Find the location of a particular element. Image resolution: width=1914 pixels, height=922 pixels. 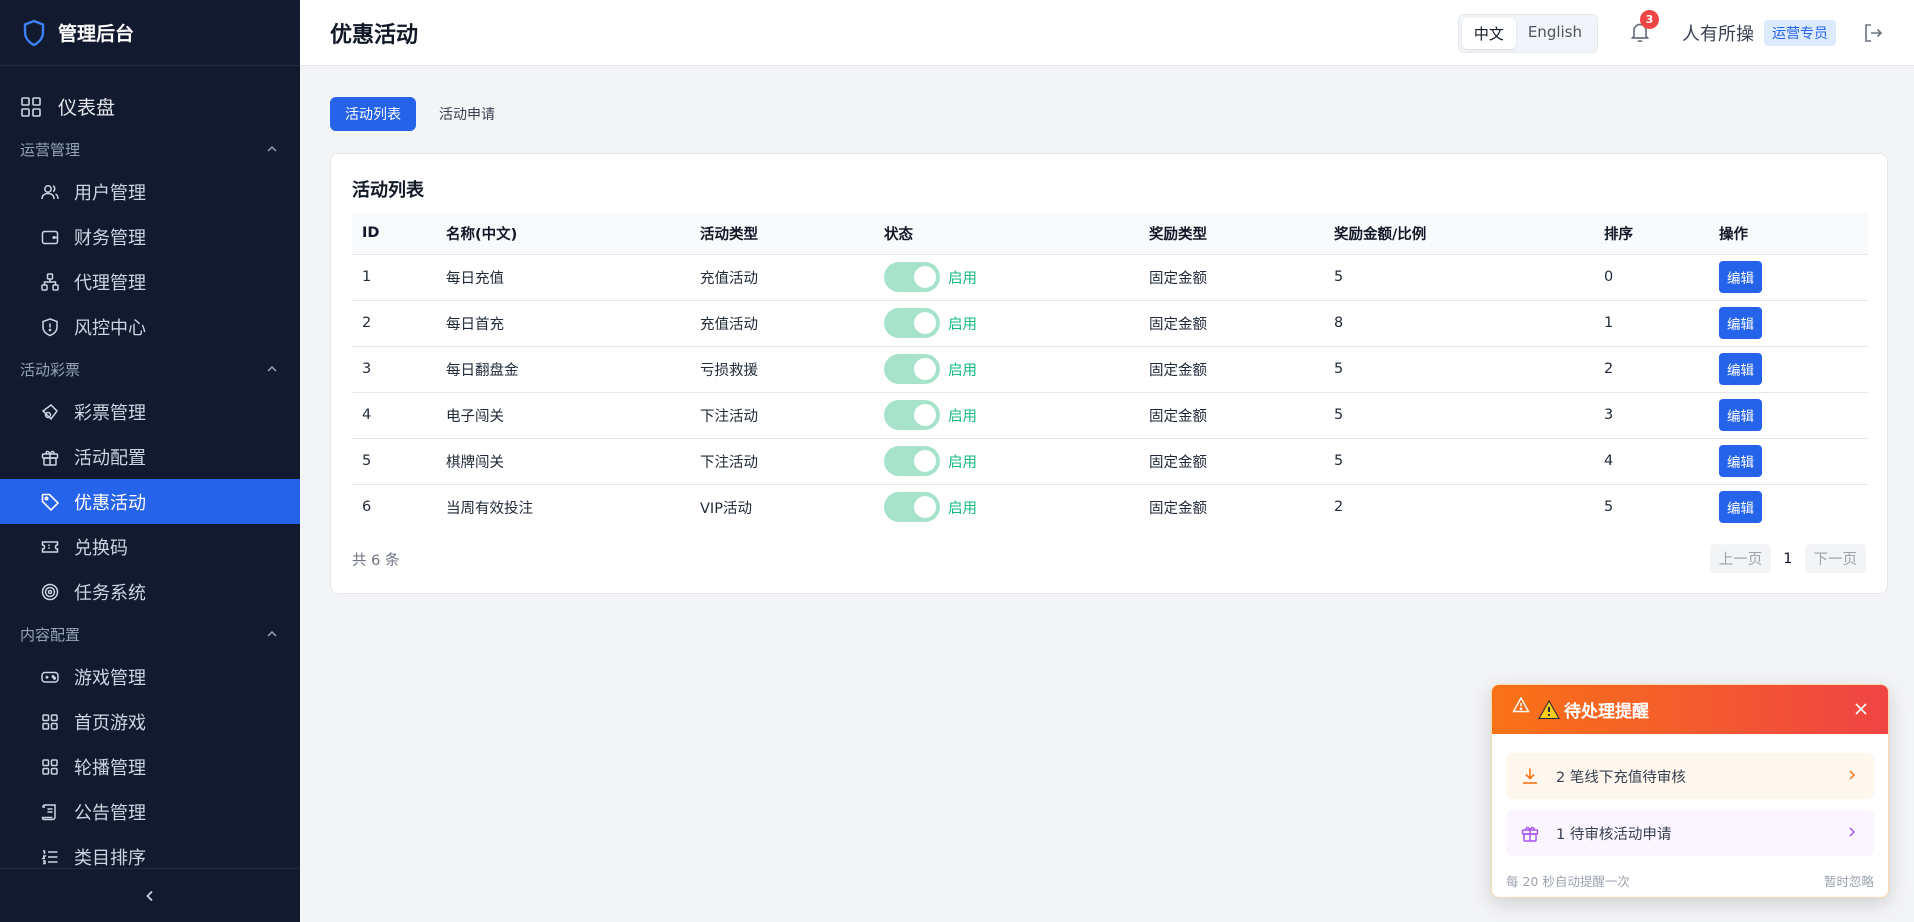

sidebar-item-lottery: 彩票管理 is located at coordinates (150, 411).